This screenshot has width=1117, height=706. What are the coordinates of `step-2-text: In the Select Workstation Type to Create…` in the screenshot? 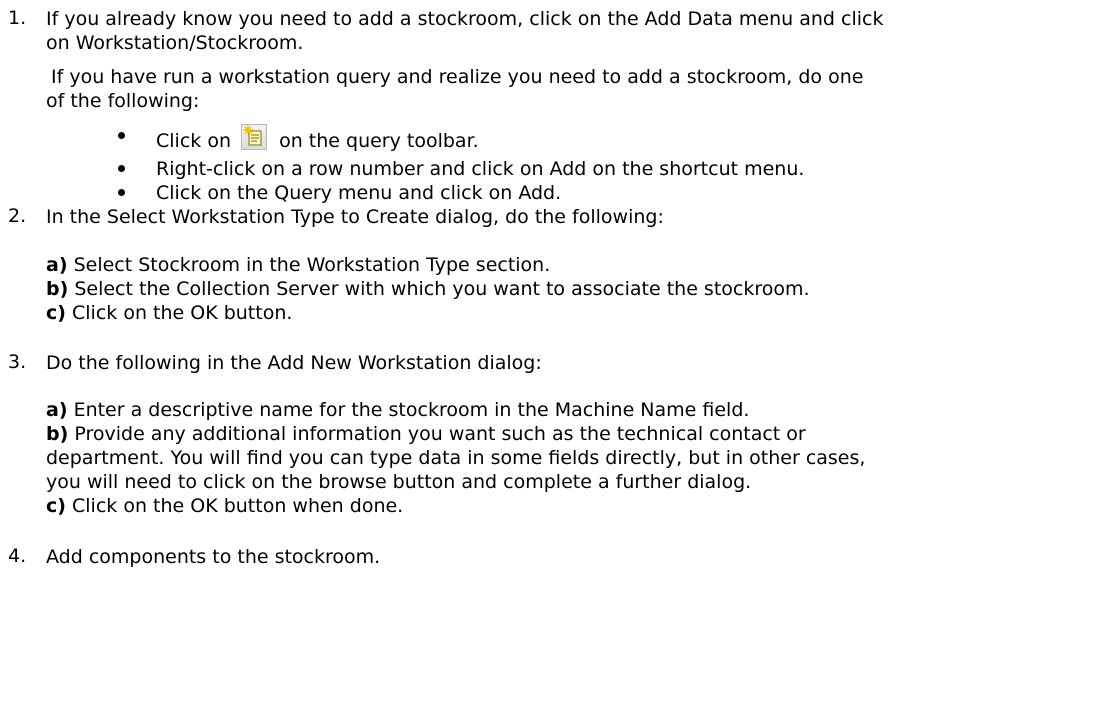 It's located at (355, 217).